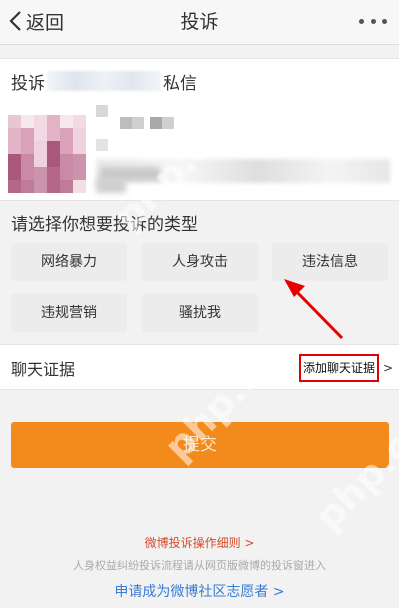 The width and height of the screenshot is (399, 608). Describe the element at coordinates (199, 22) in the screenshot. I see `nav-bar: 返回 投诉` at that location.